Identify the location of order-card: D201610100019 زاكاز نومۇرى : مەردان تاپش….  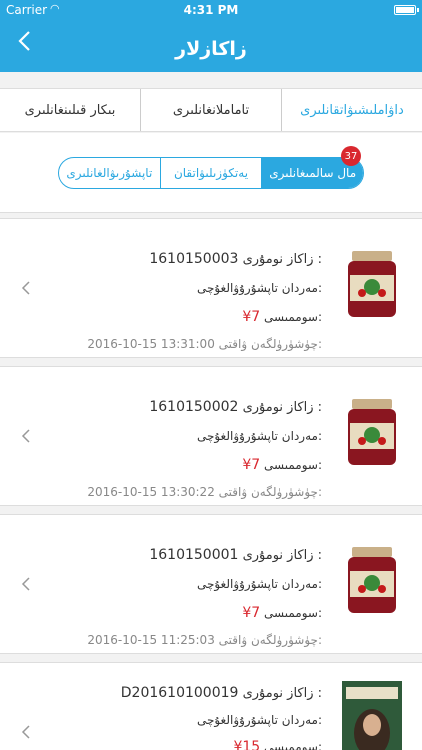
(211, 706).